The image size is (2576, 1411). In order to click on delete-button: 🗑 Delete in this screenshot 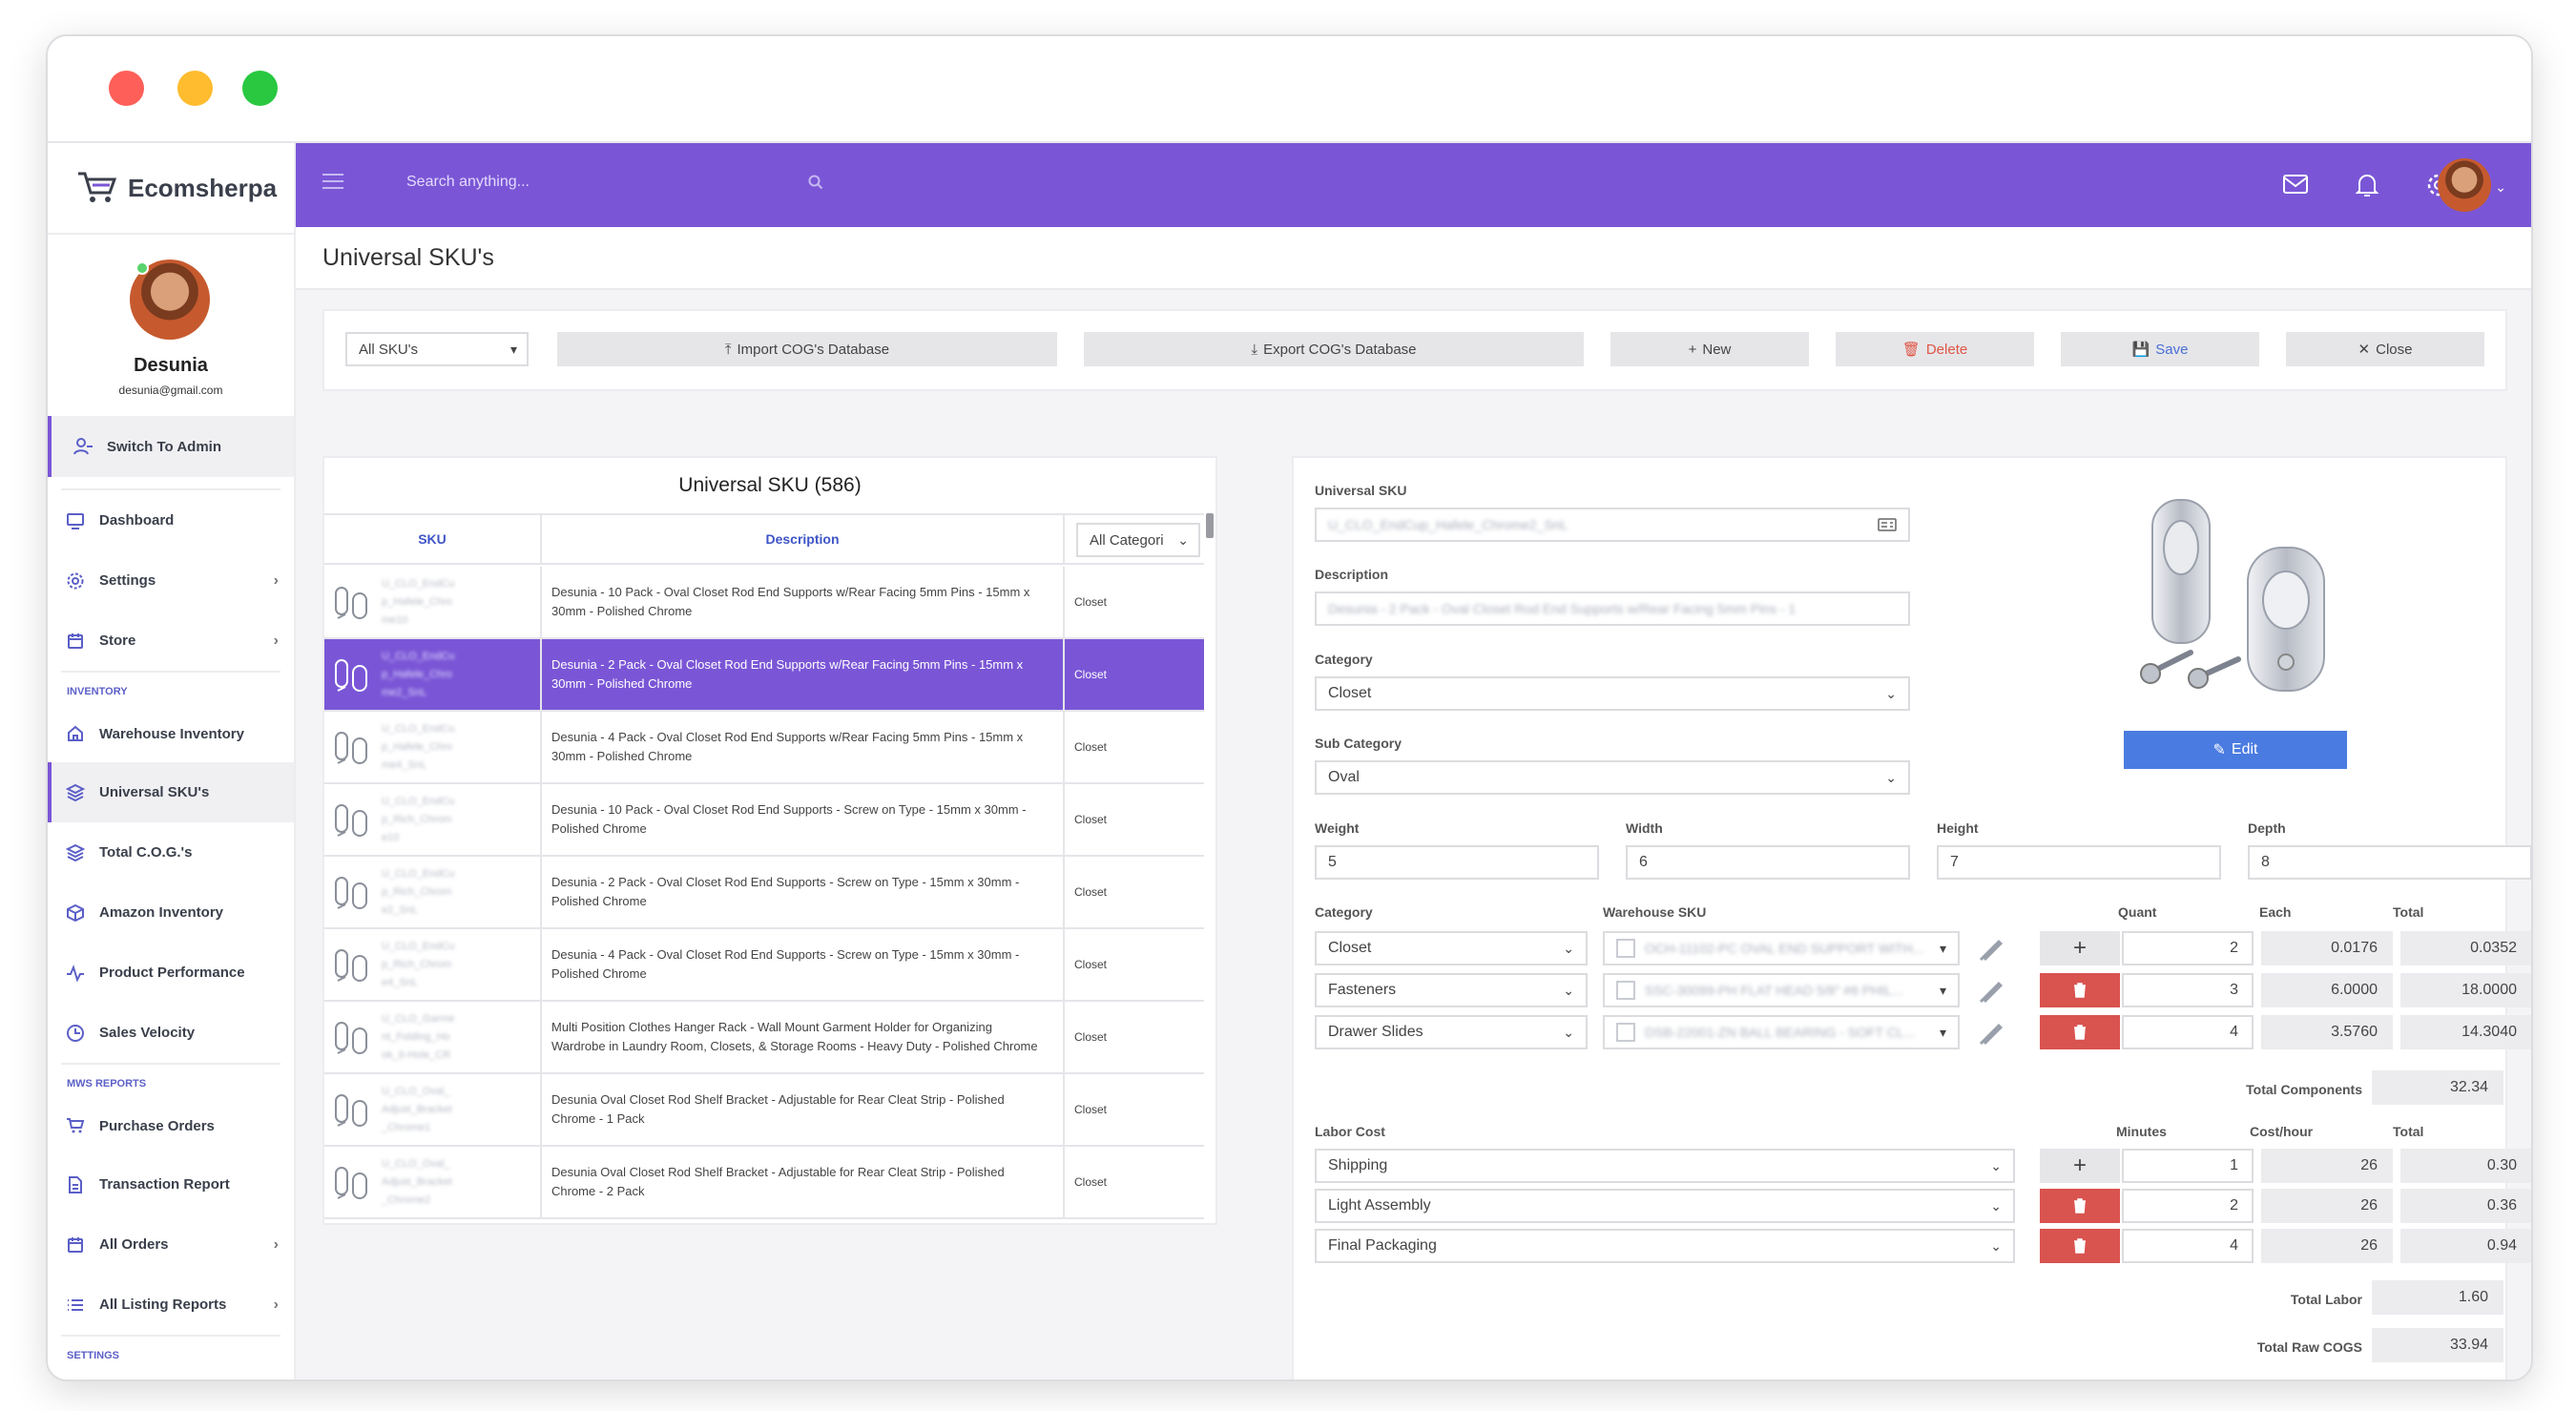, I will do `click(1935, 349)`.